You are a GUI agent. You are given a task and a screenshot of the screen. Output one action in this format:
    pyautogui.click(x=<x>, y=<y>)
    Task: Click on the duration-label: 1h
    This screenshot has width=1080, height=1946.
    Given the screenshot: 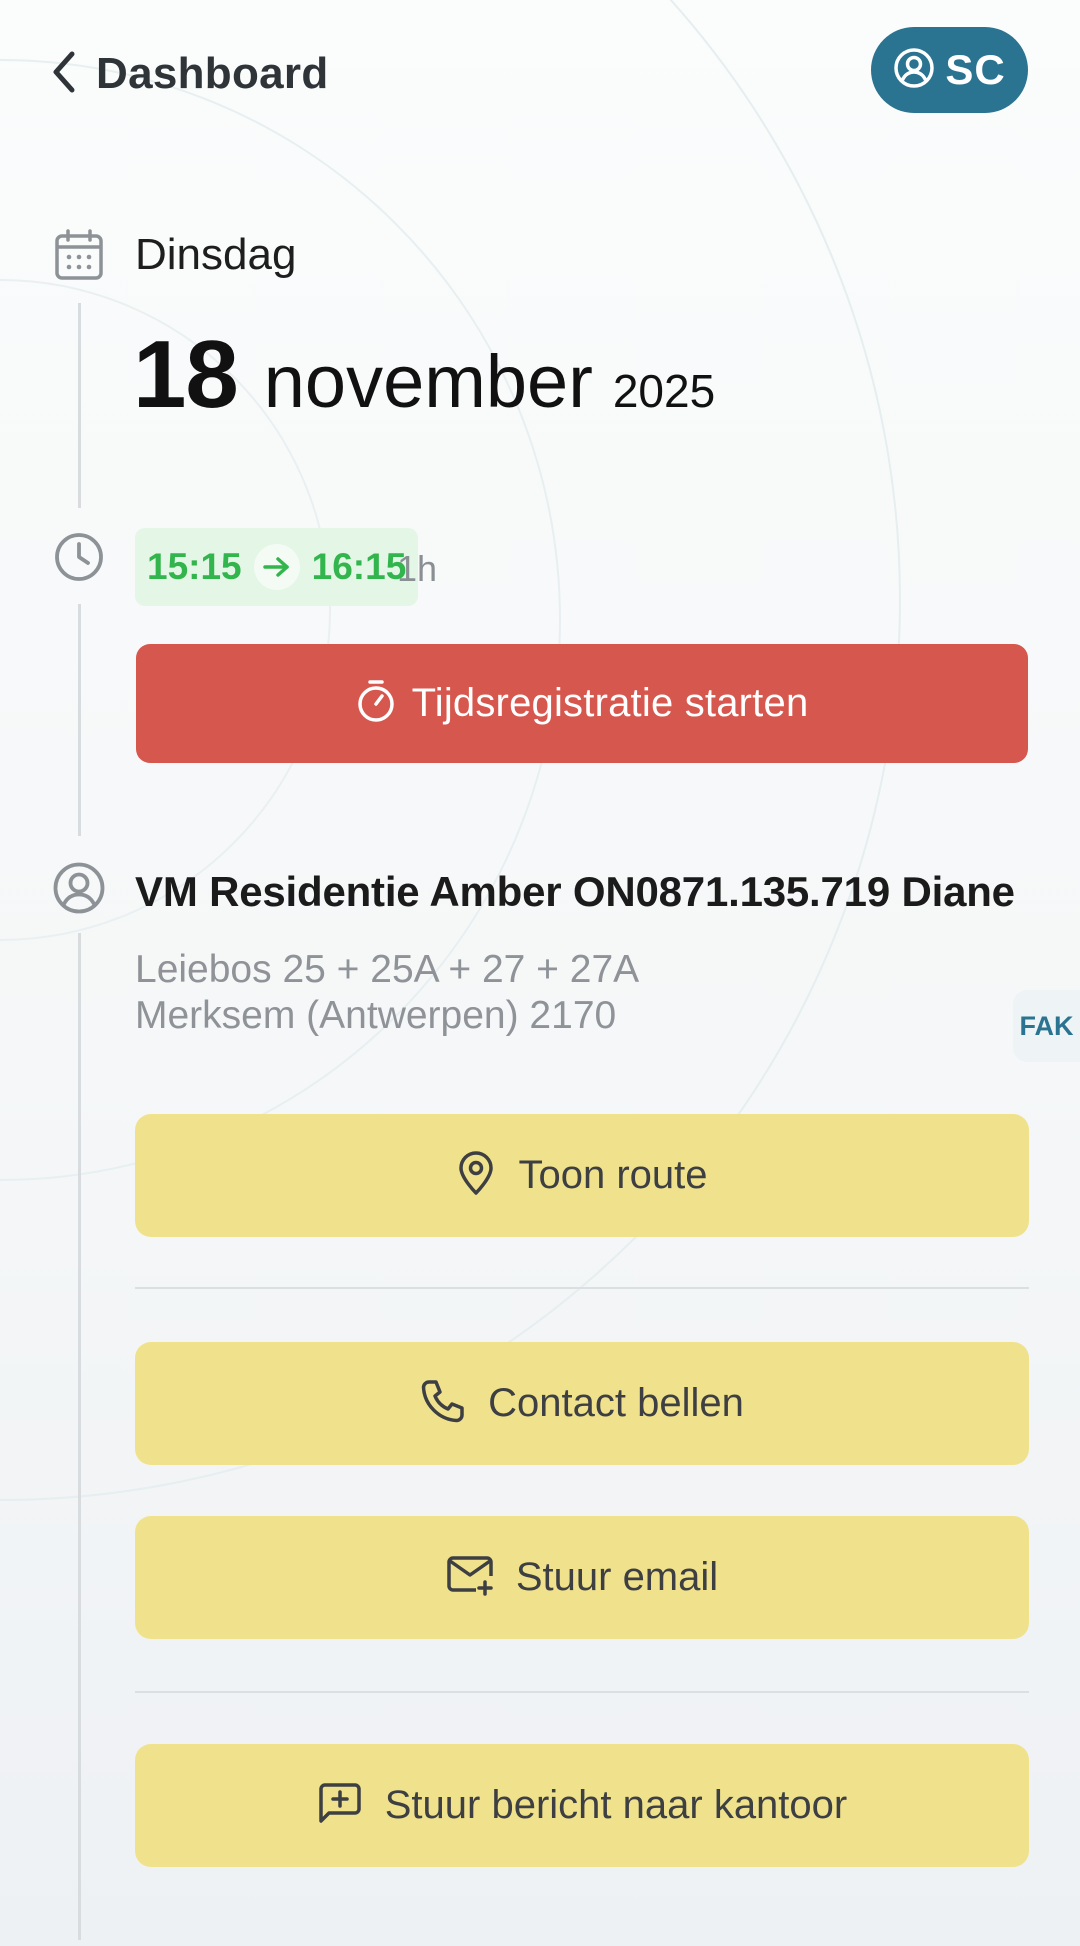 What is the action you would take?
    pyautogui.click(x=417, y=568)
    